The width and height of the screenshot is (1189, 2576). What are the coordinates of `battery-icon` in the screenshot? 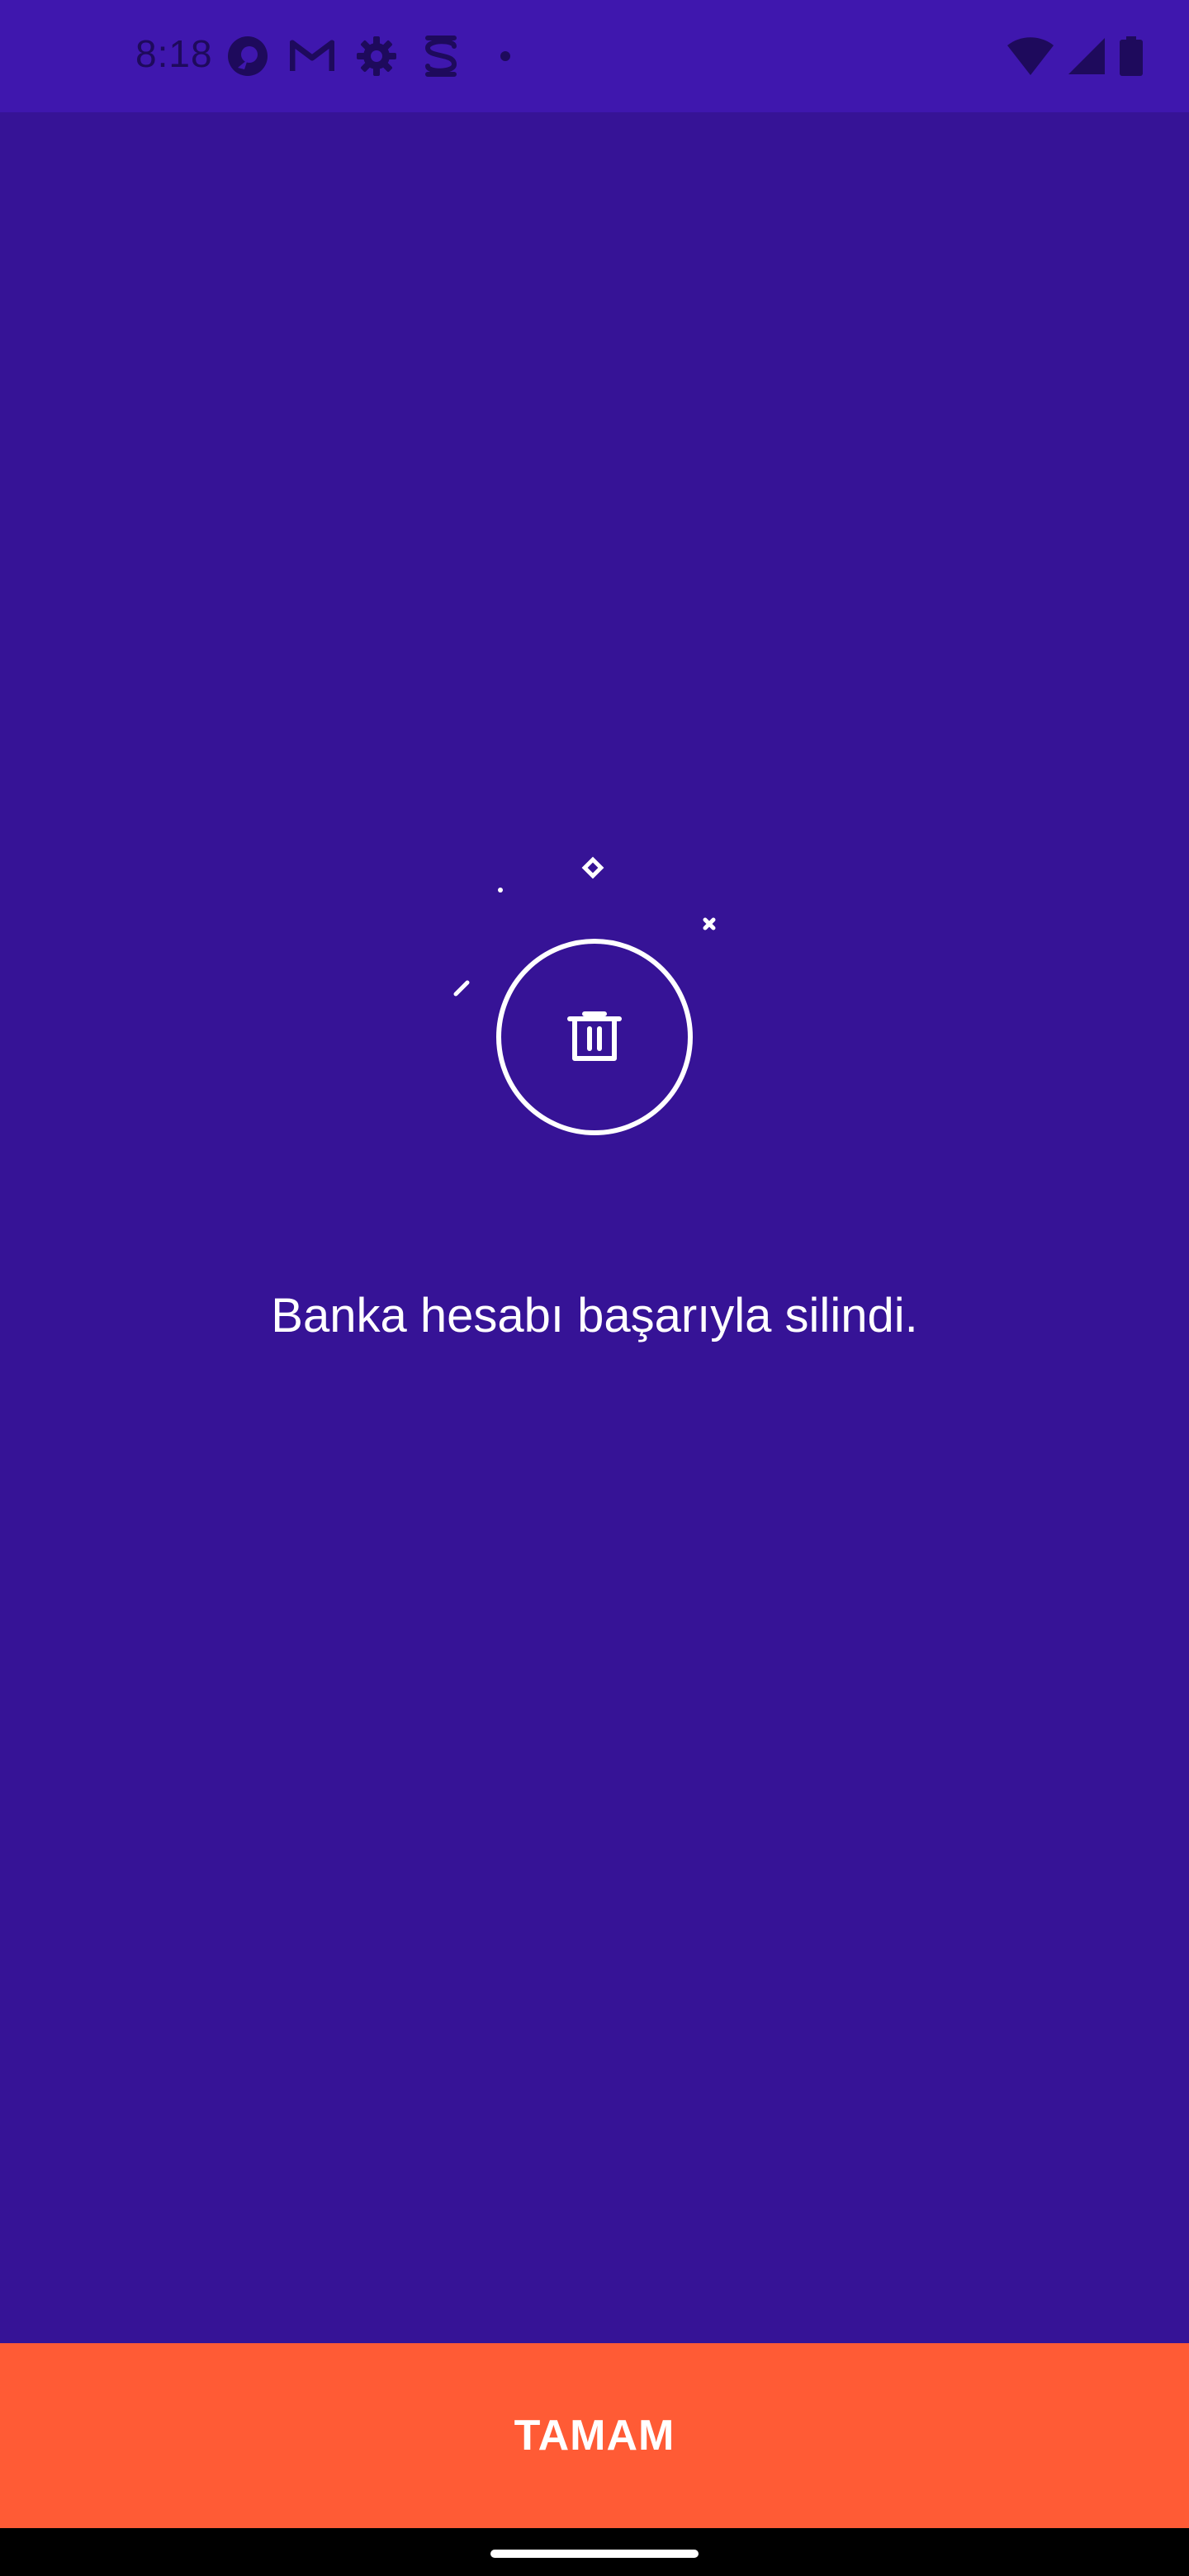 It's located at (1131, 56).